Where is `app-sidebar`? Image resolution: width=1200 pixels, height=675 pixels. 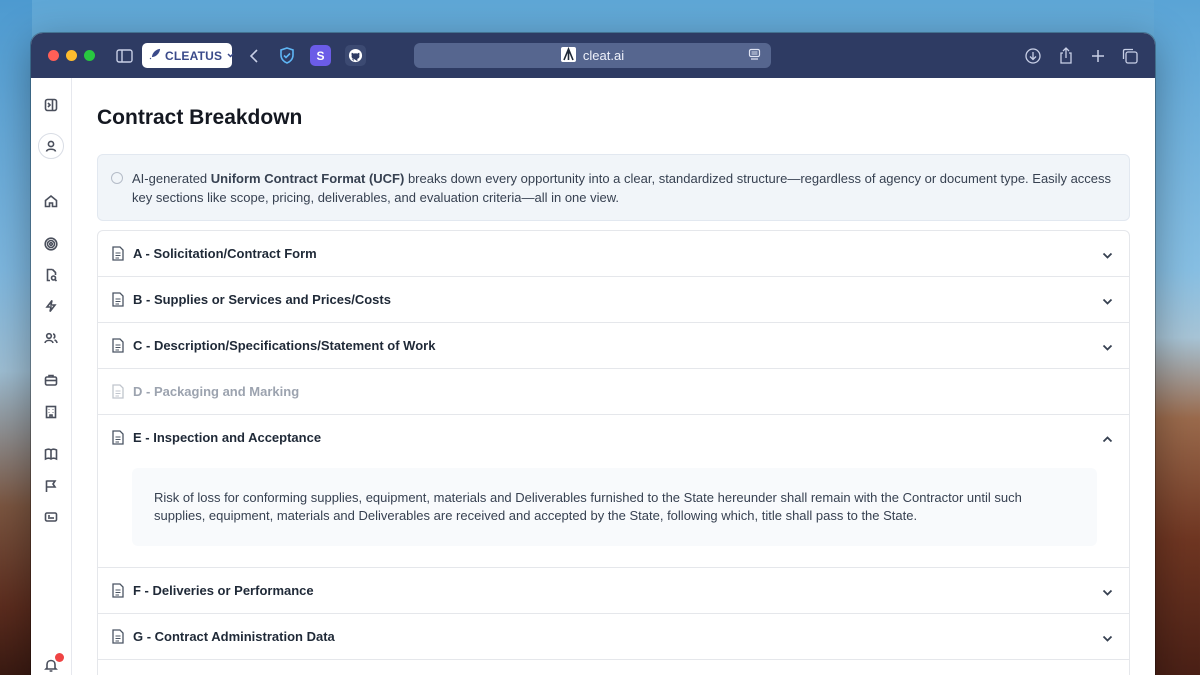
app-sidebar is located at coordinates (51, 376).